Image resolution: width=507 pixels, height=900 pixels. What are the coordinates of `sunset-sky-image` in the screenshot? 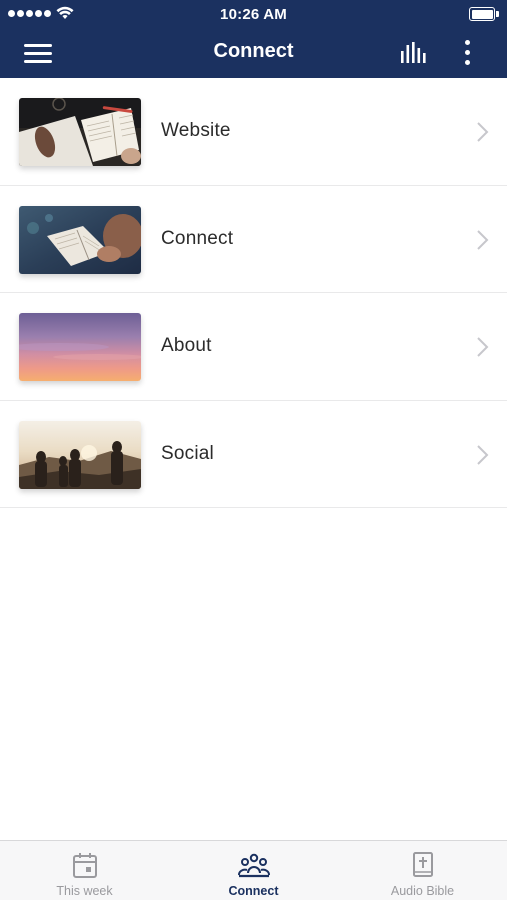 It's located at (80, 347).